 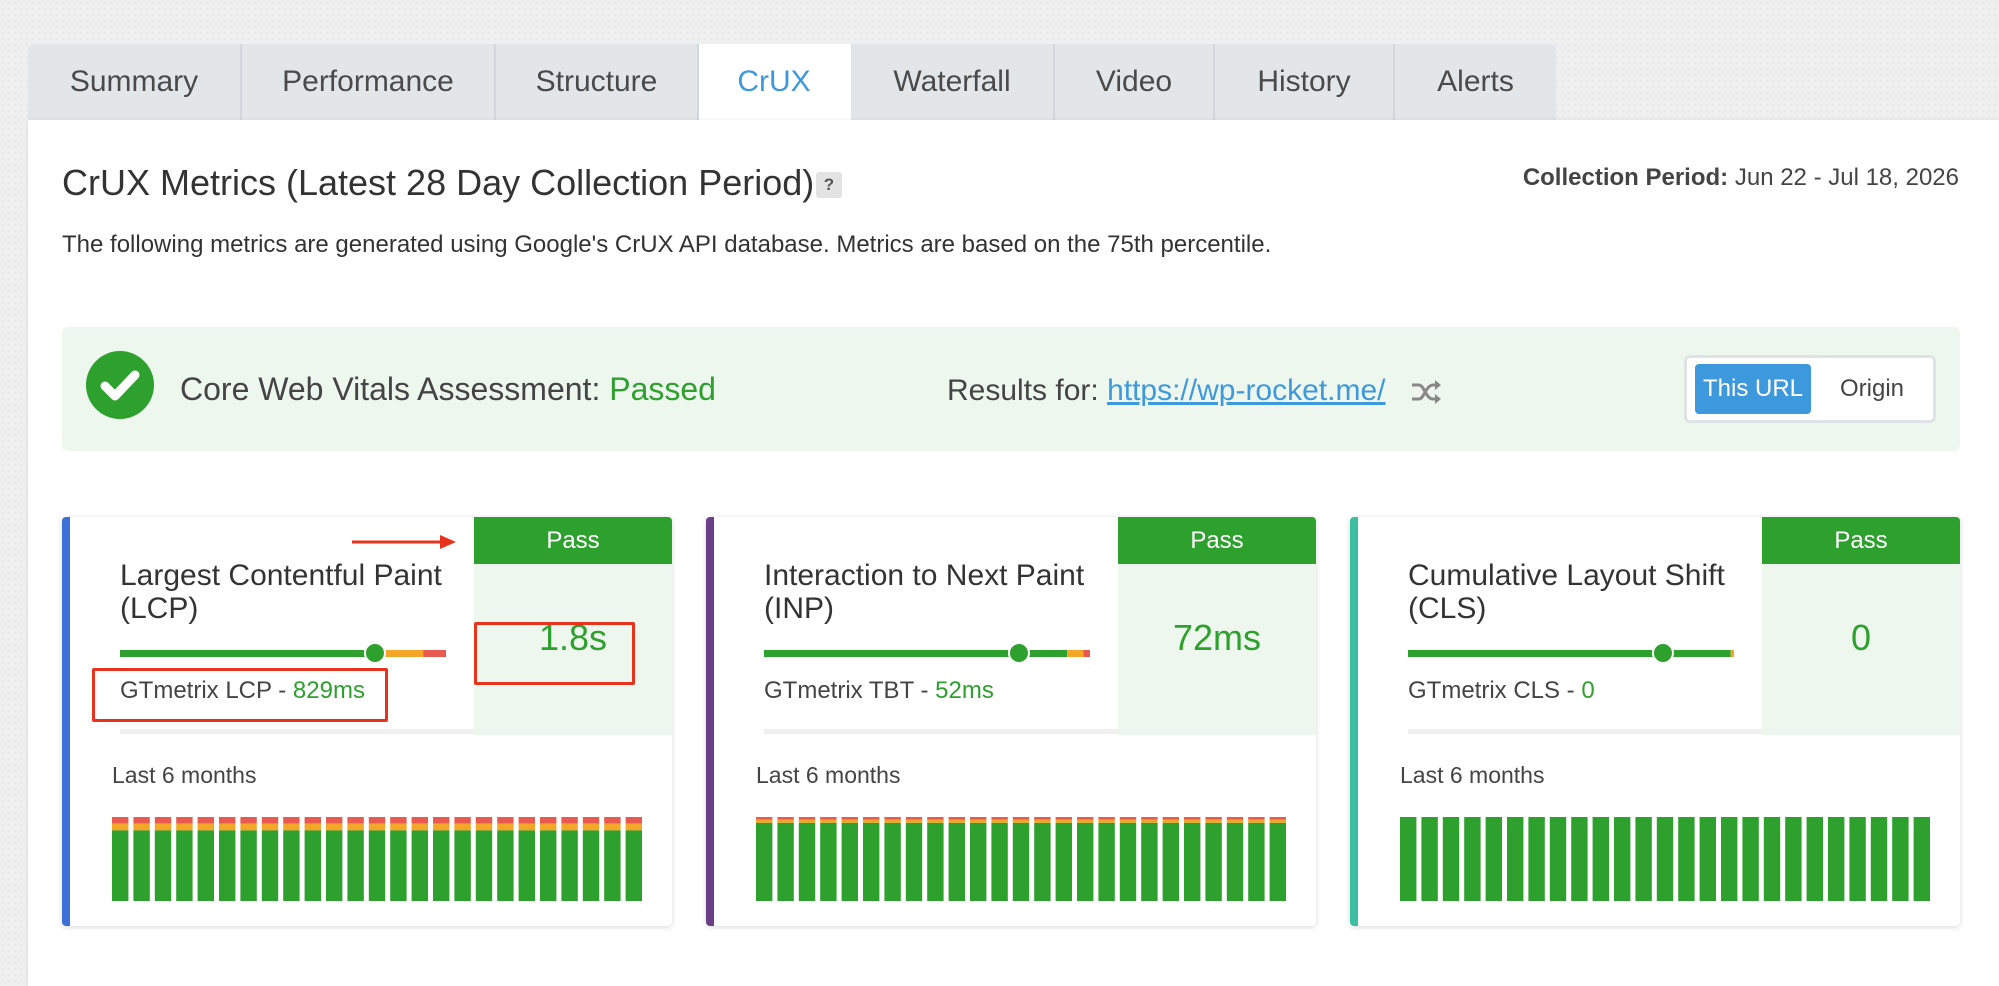 I want to click on tab-history: History, so click(x=1305, y=82).